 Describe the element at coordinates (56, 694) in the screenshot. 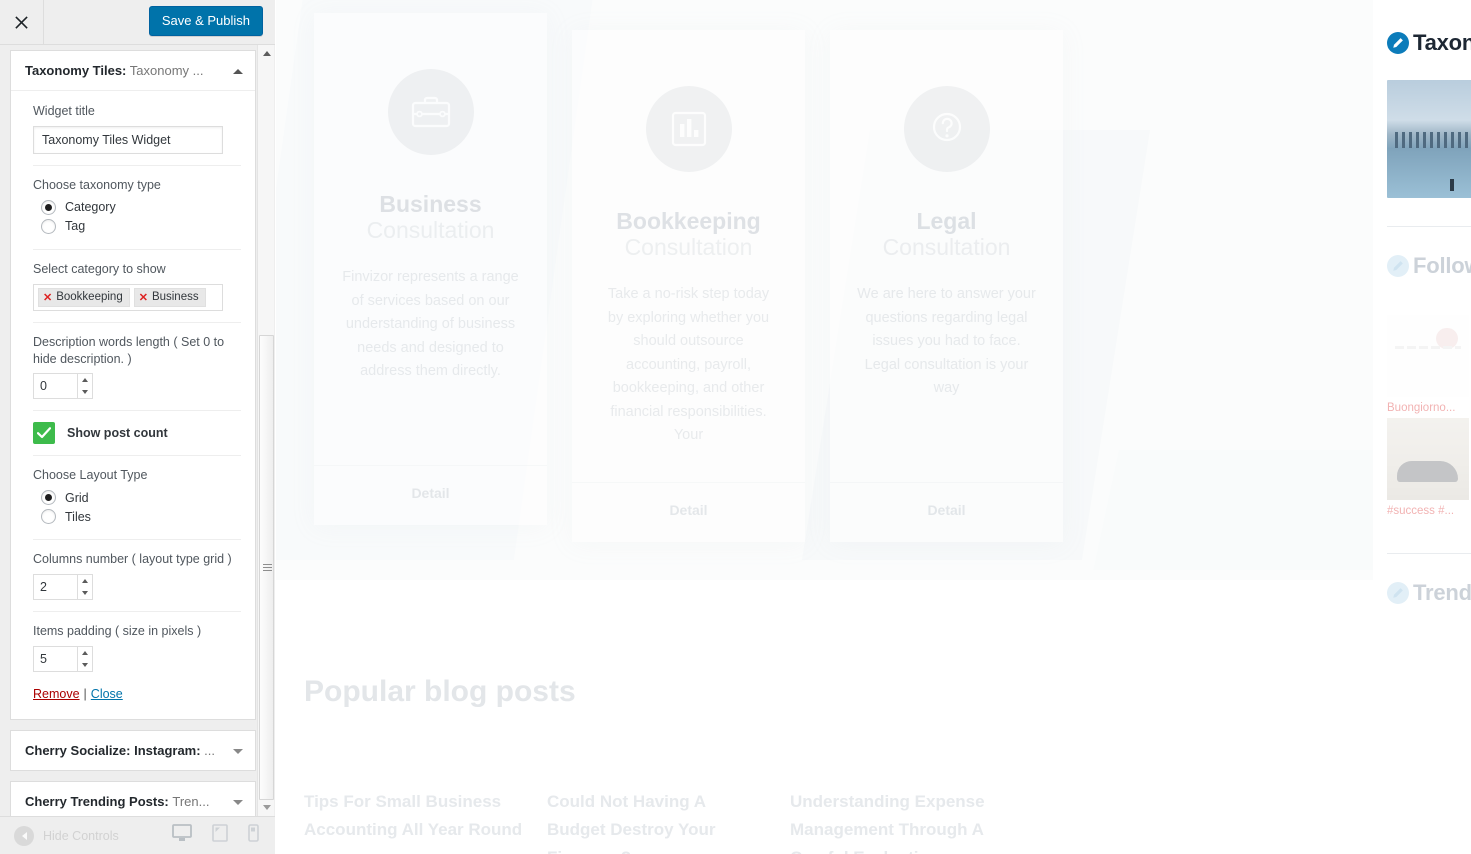

I see `remove-widget-link: Remove` at that location.